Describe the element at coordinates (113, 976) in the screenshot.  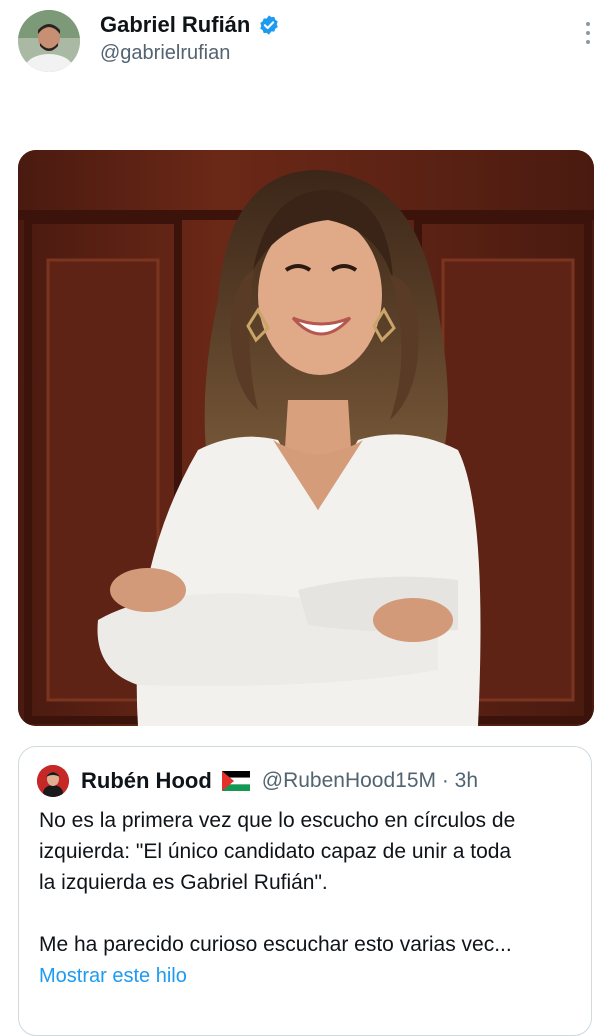
I see `show-thread-link: Mostrar este hilo` at that location.